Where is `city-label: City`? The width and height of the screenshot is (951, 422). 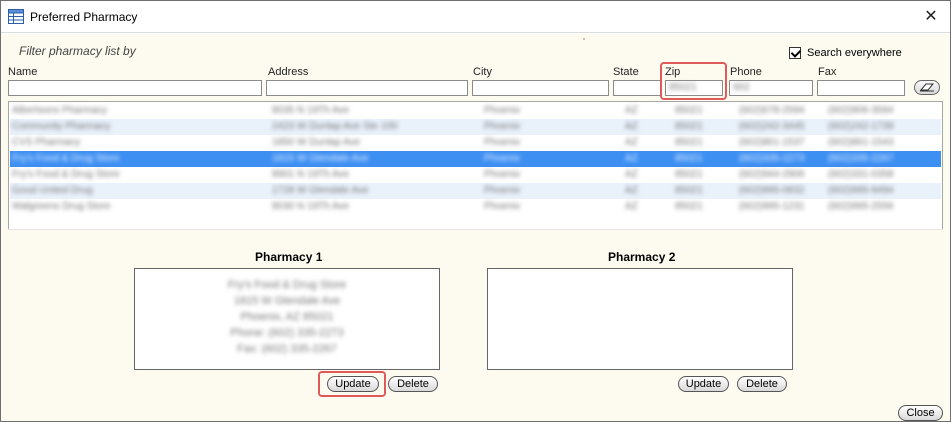 city-label: City is located at coordinates (482, 72).